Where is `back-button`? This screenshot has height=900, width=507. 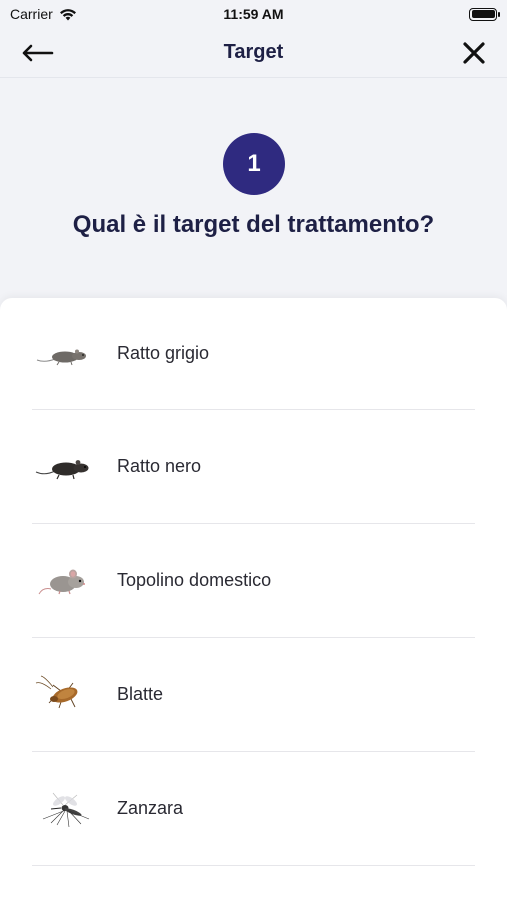
back-button is located at coordinates (38, 53).